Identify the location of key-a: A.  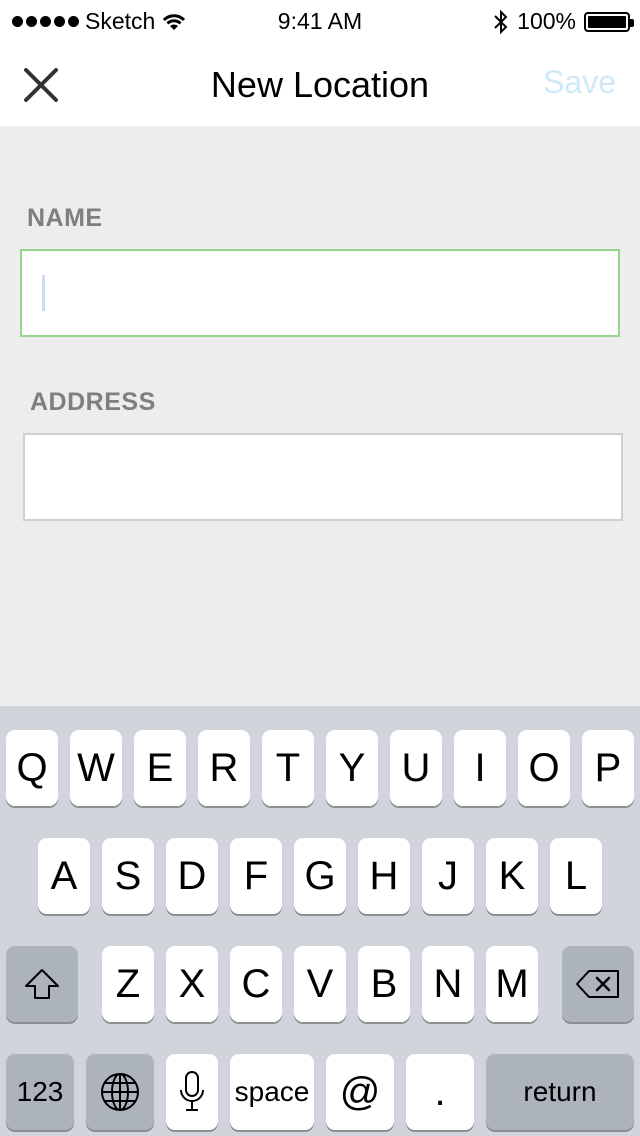
(64, 876).